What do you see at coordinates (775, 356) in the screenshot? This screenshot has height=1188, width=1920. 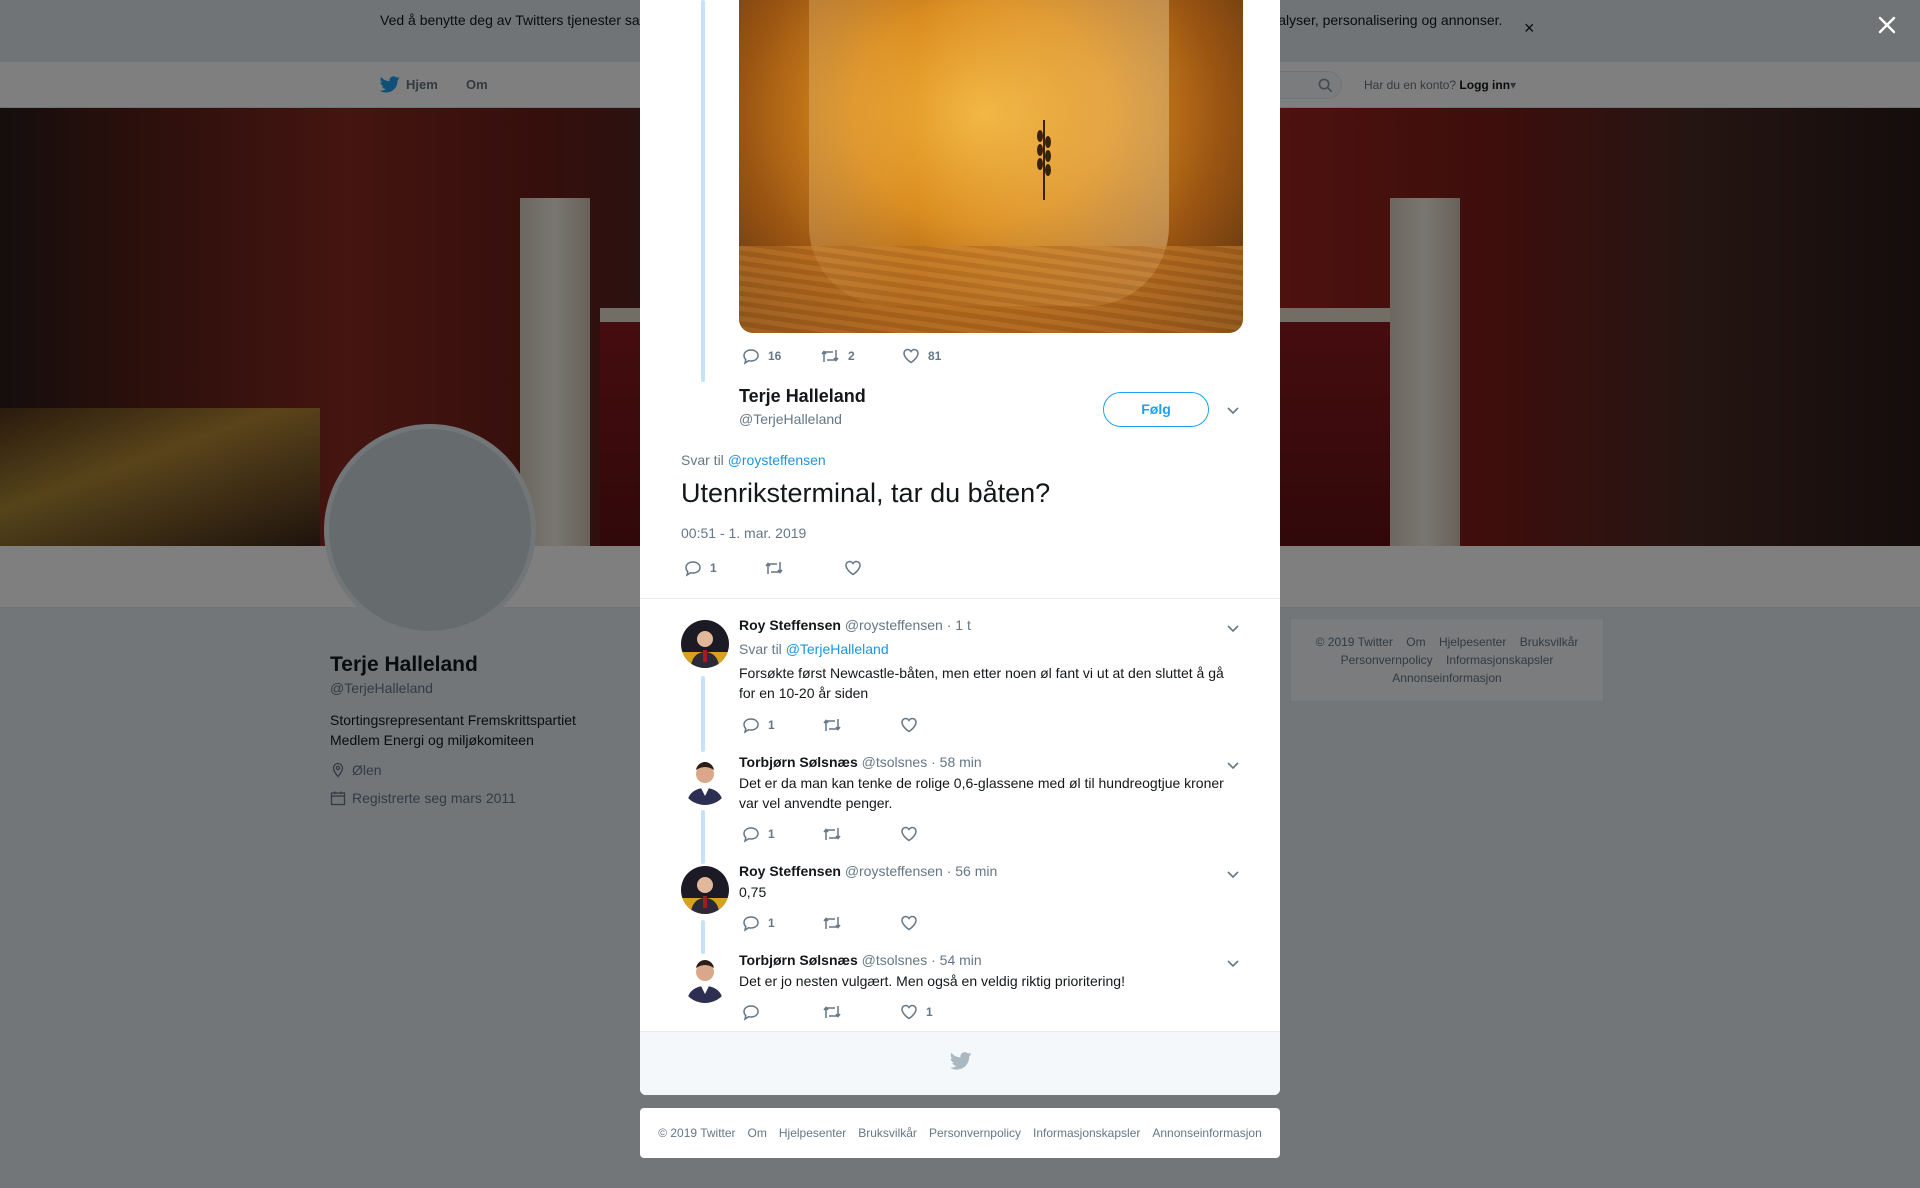 I see `reply-count: 16` at bounding box center [775, 356].